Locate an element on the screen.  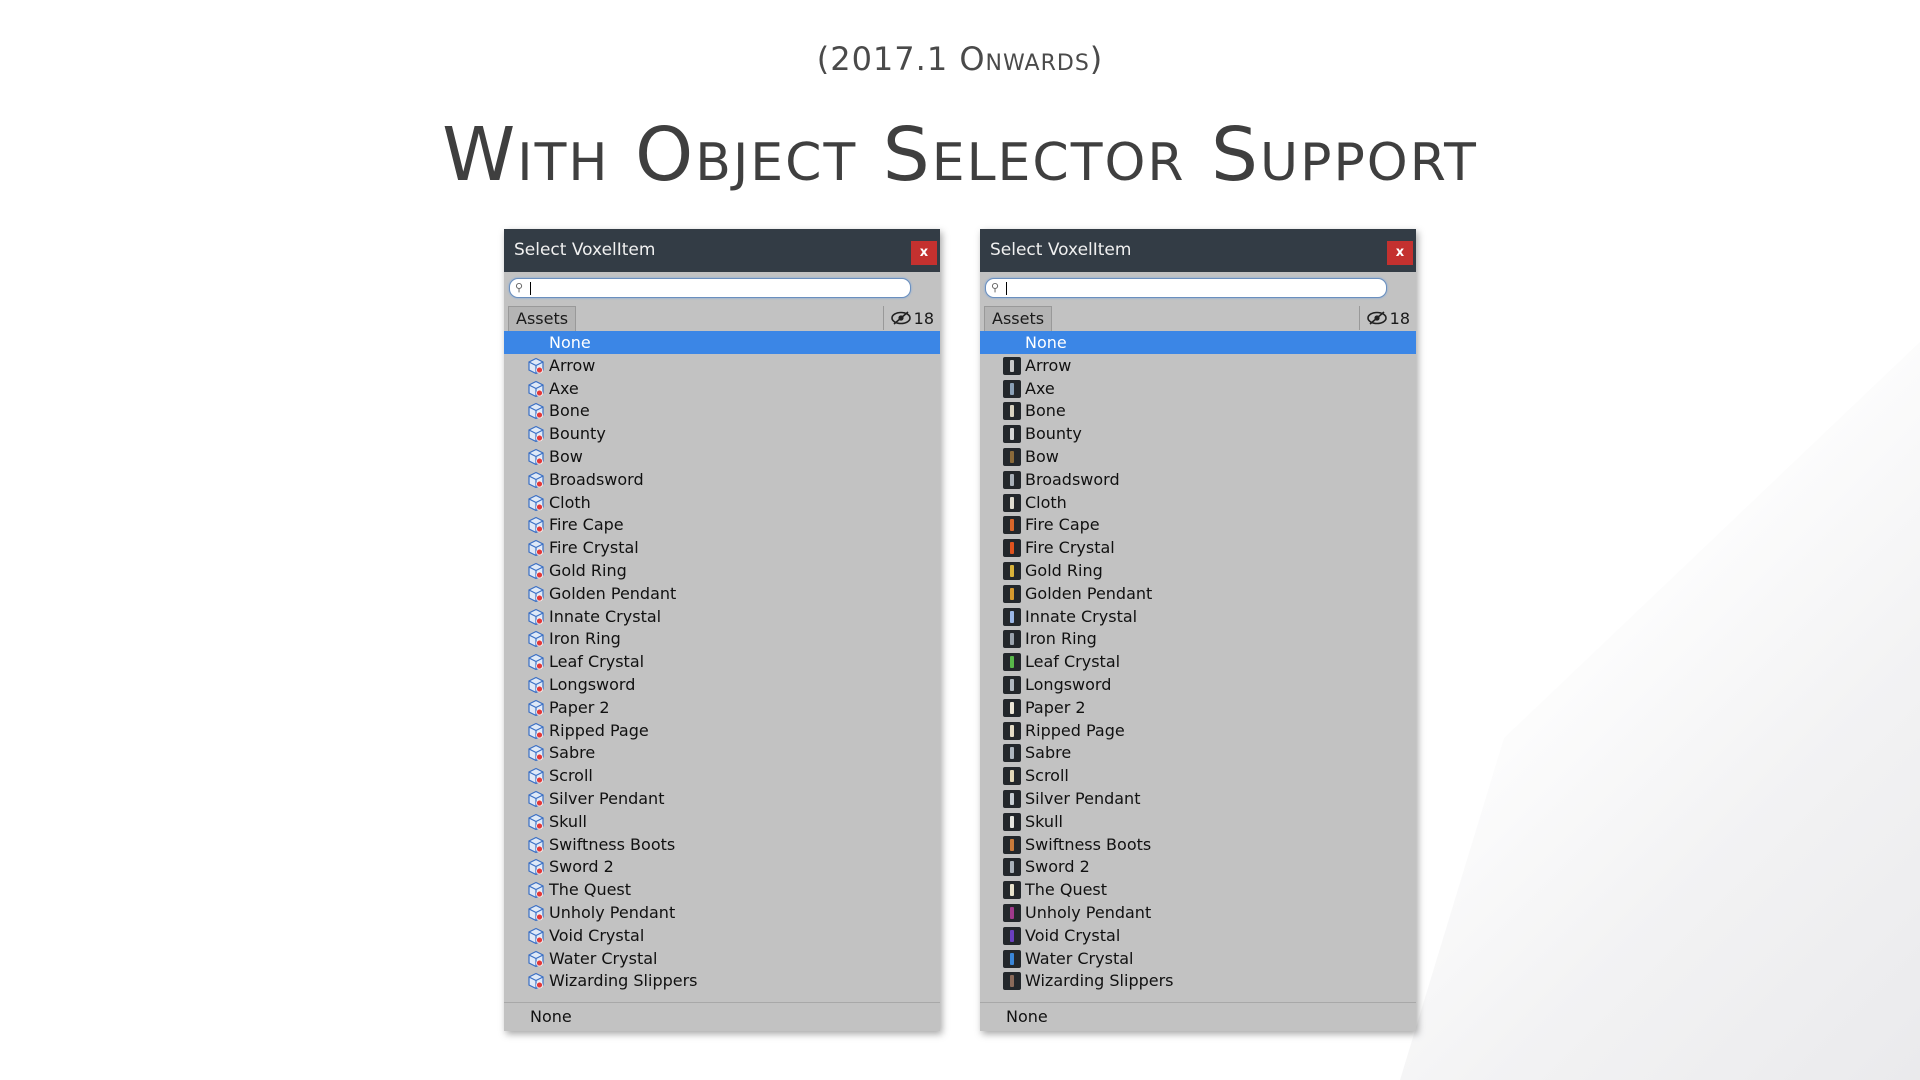
list-item-label: Broadsword is located at coordinates (1072, 479).